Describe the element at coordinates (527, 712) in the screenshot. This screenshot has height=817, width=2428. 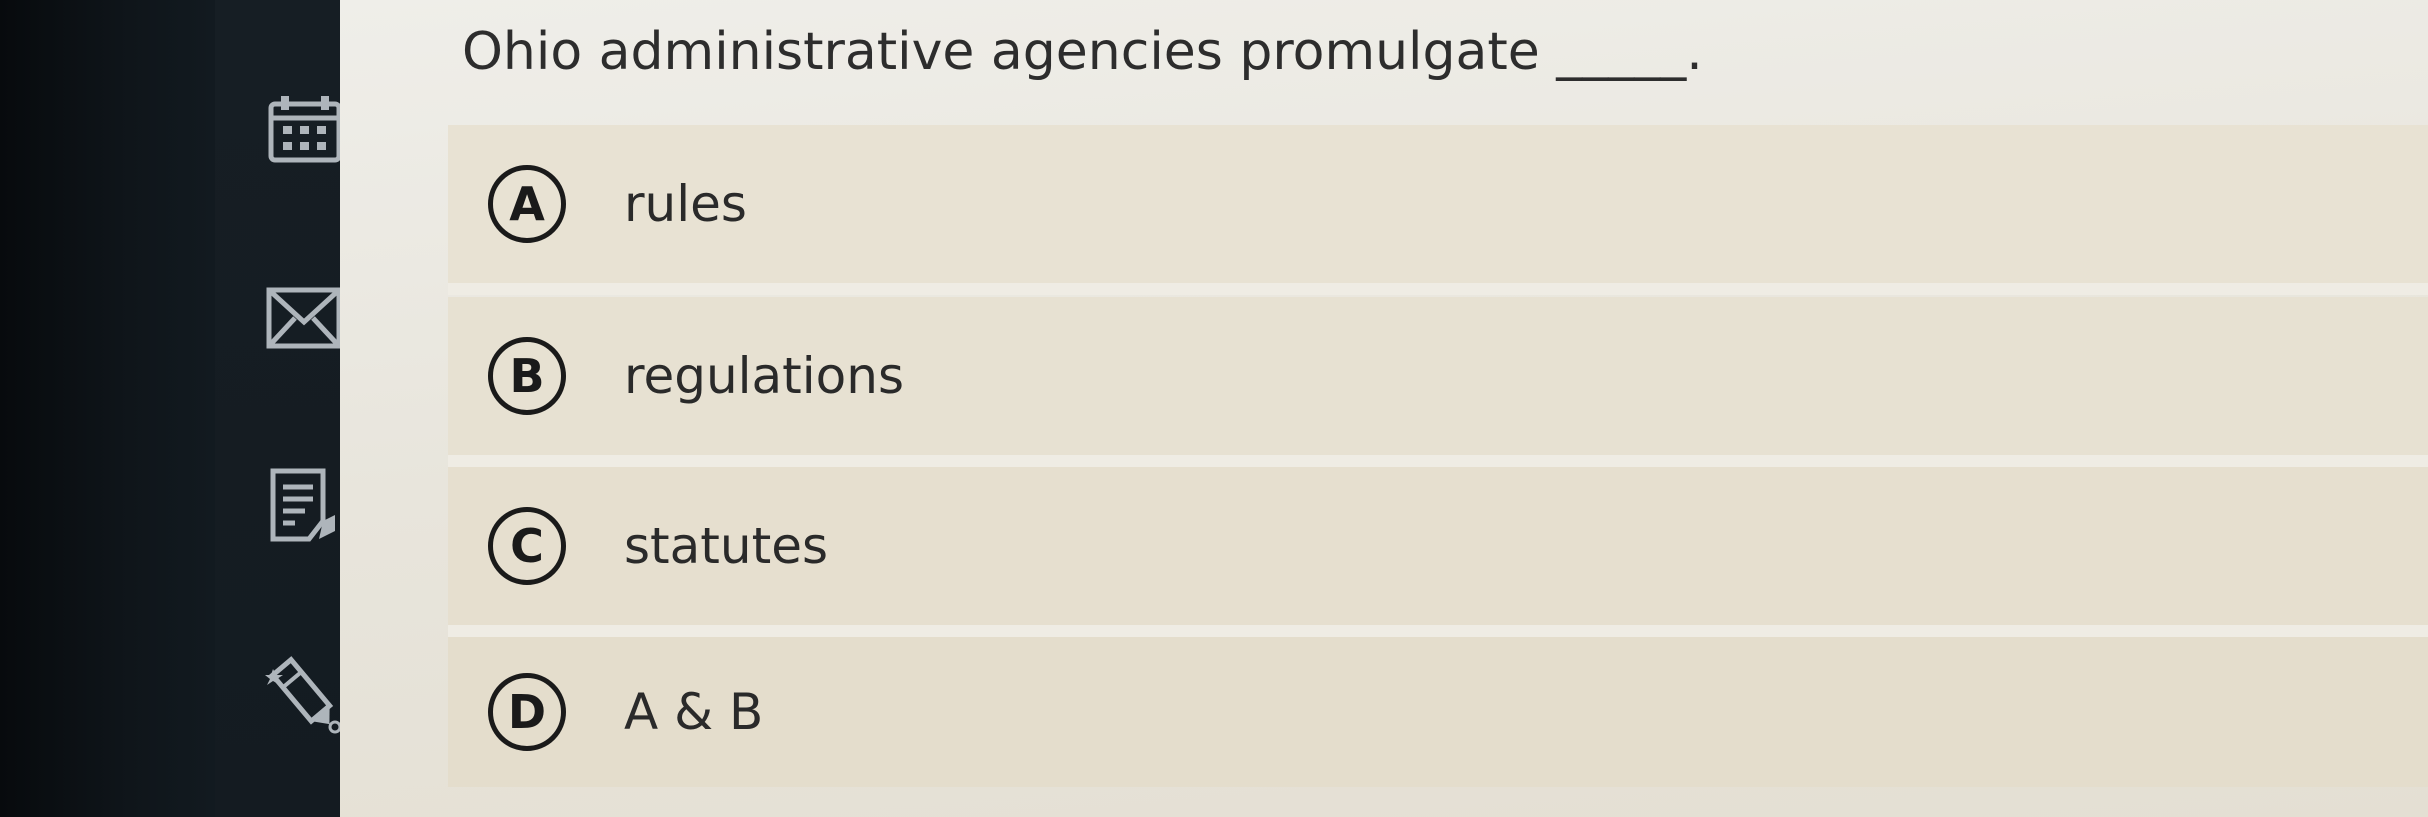
I see `option-letter-badge: D` at that location.